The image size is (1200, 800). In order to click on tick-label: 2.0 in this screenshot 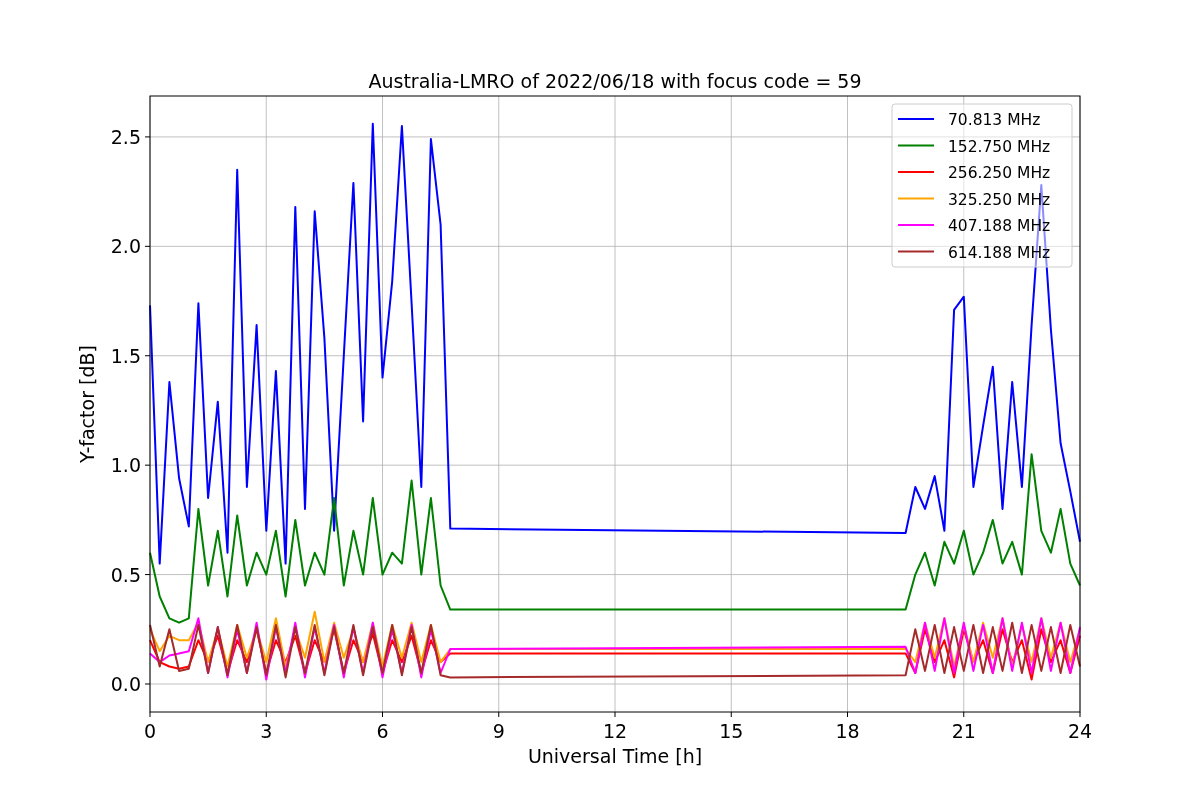, I will do `click(125, 246)`.